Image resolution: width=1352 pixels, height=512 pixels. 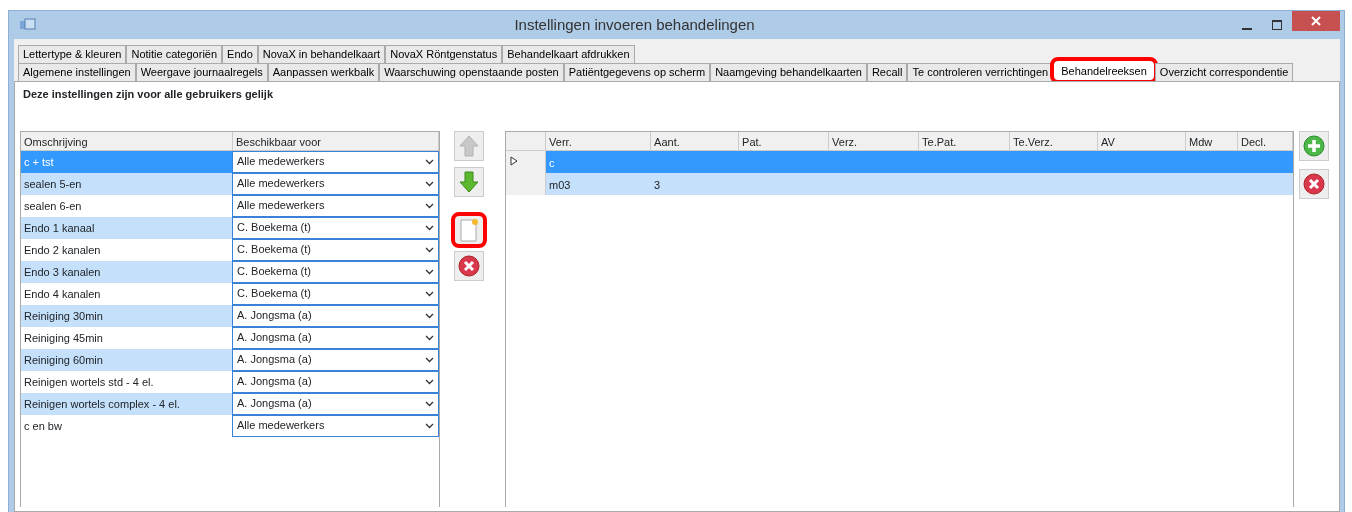 What do you see at coordinates (1212, 140) in the screenshot?
I see `column-header: Mdw` at bounding box center [1212, 140].